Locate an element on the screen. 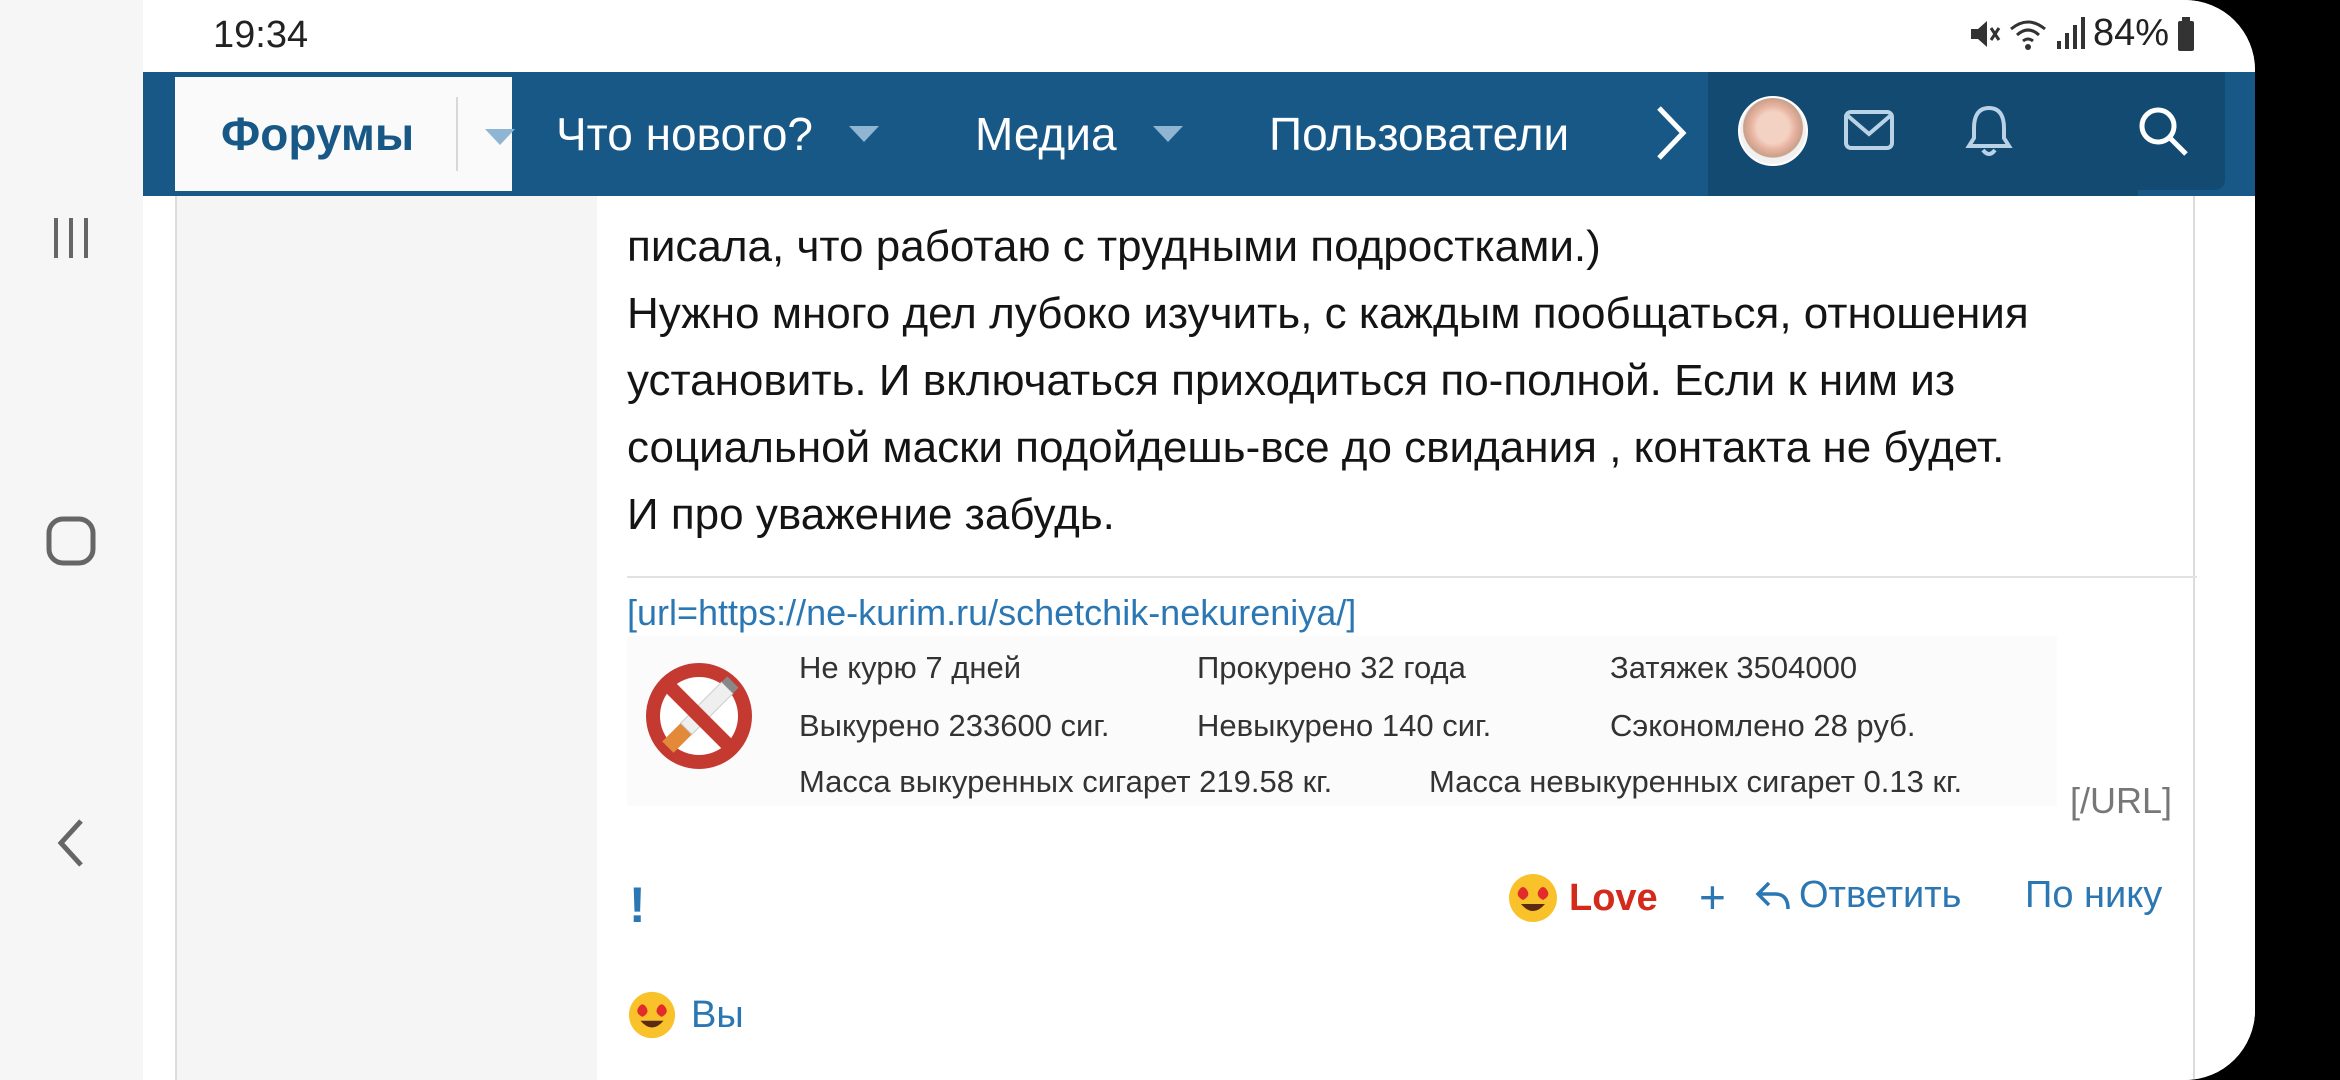 The height and width of the screenshot is (1080, 2340). recent-apps-button is located at coordinates (71, 238).